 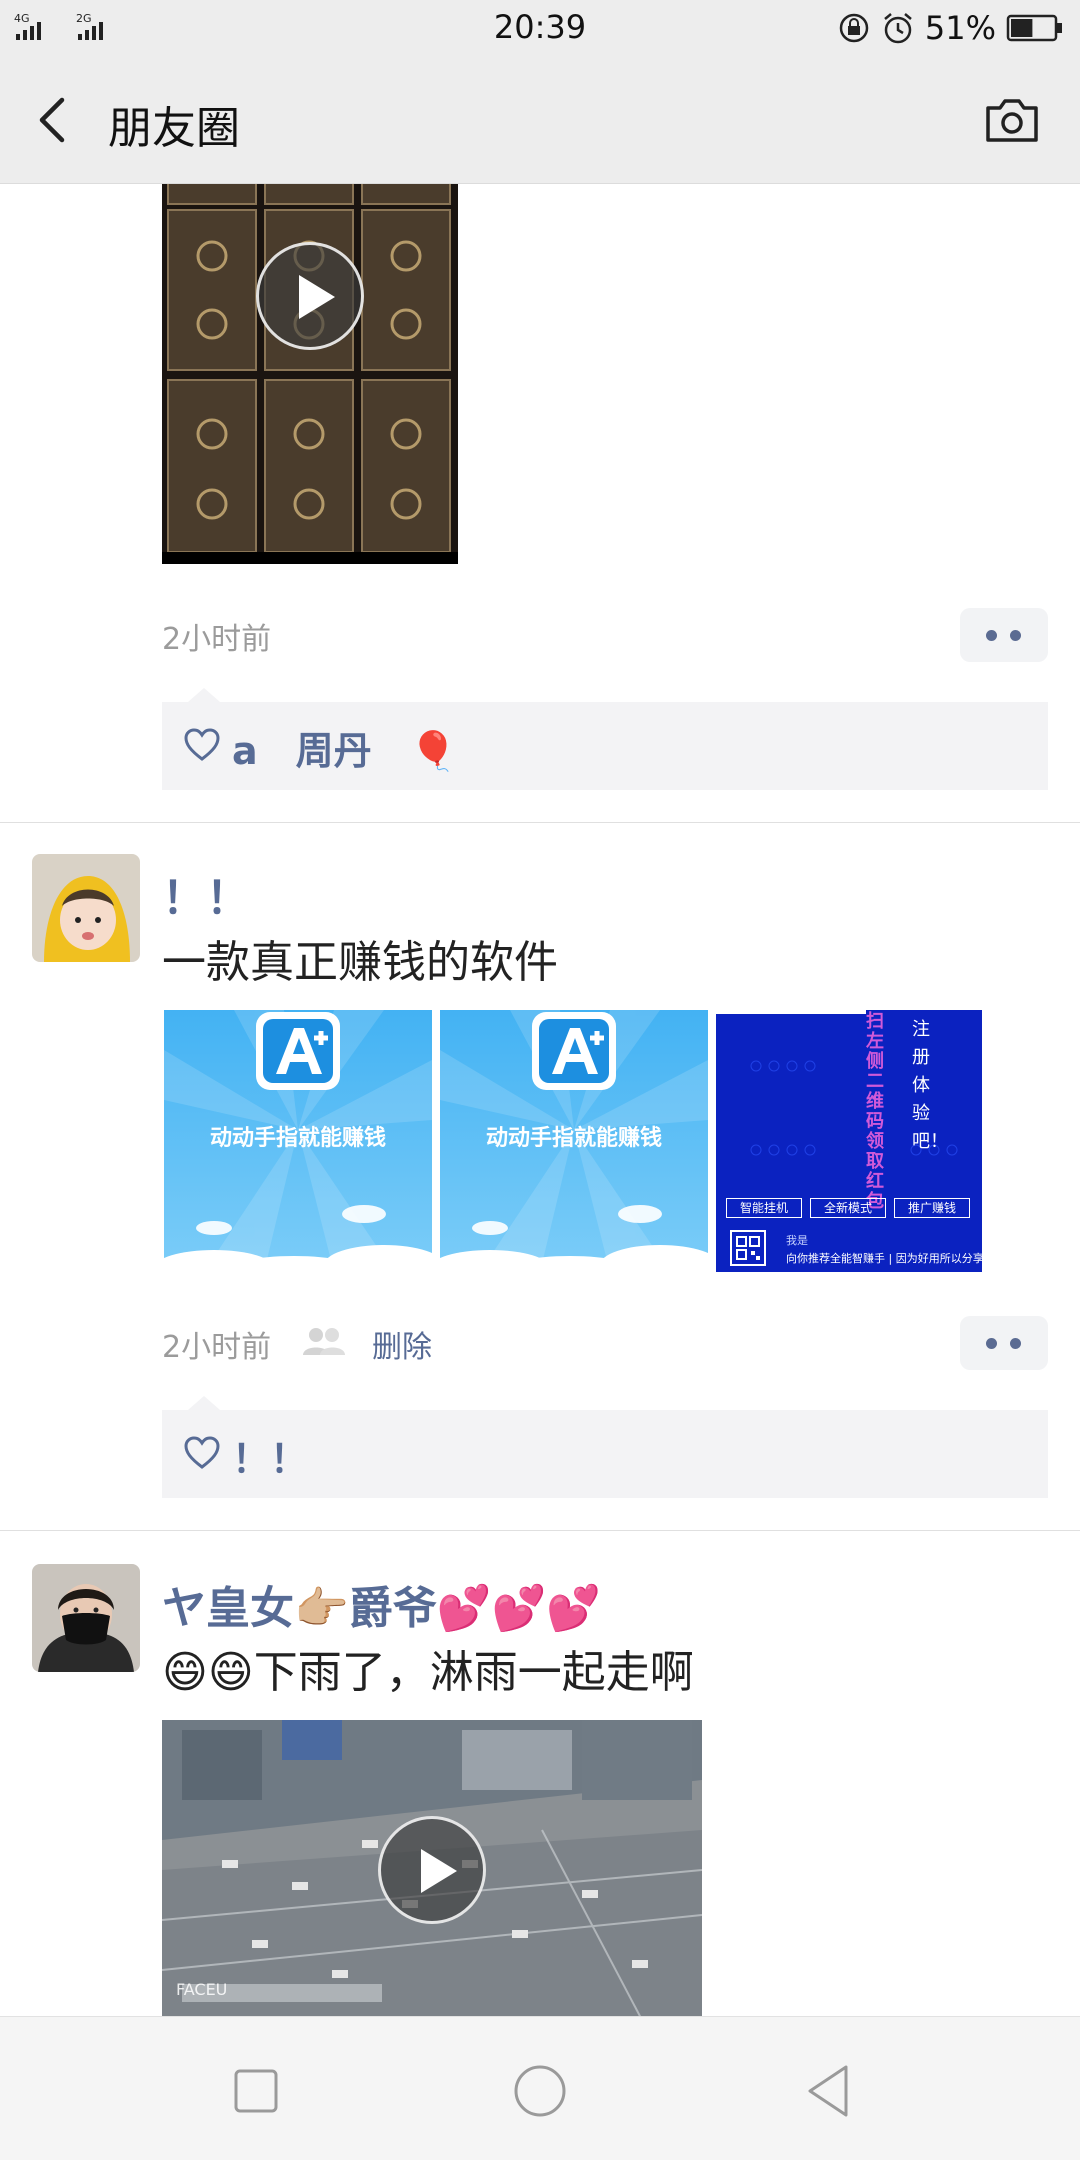 What do you see at coordinates (764, 1208) in the screenshot?
I see `promo-button: 智能挂机` at bounding box center [764, 1208].